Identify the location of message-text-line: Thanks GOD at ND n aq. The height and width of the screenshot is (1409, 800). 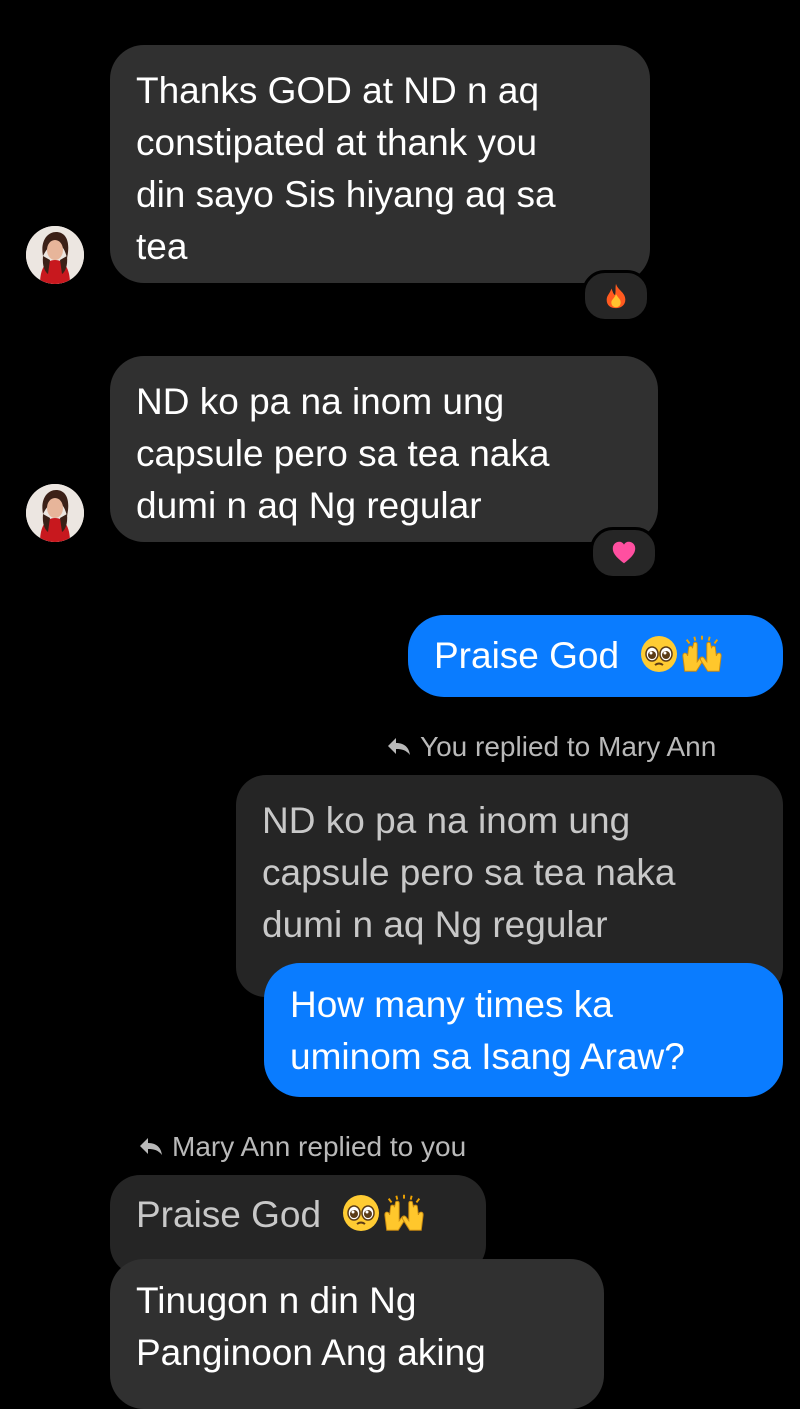
(338, 90).